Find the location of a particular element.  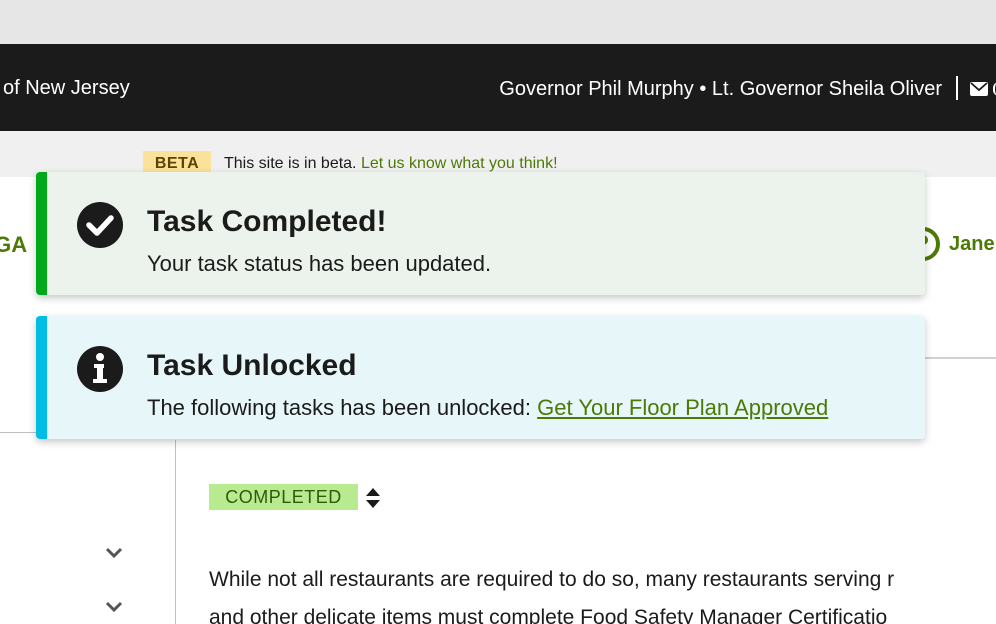

state-name: of New Jersey is located at coordinates (66, 88).